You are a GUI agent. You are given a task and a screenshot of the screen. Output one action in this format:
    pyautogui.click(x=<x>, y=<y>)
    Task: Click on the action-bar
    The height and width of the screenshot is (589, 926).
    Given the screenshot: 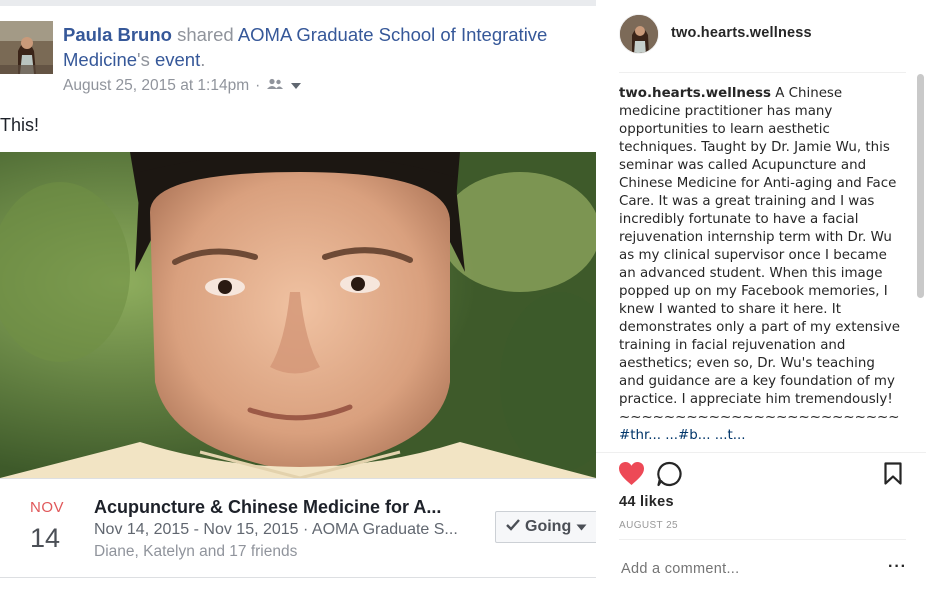 What is the action you would take?
    pyautogui.click(x=763, y=475)
    